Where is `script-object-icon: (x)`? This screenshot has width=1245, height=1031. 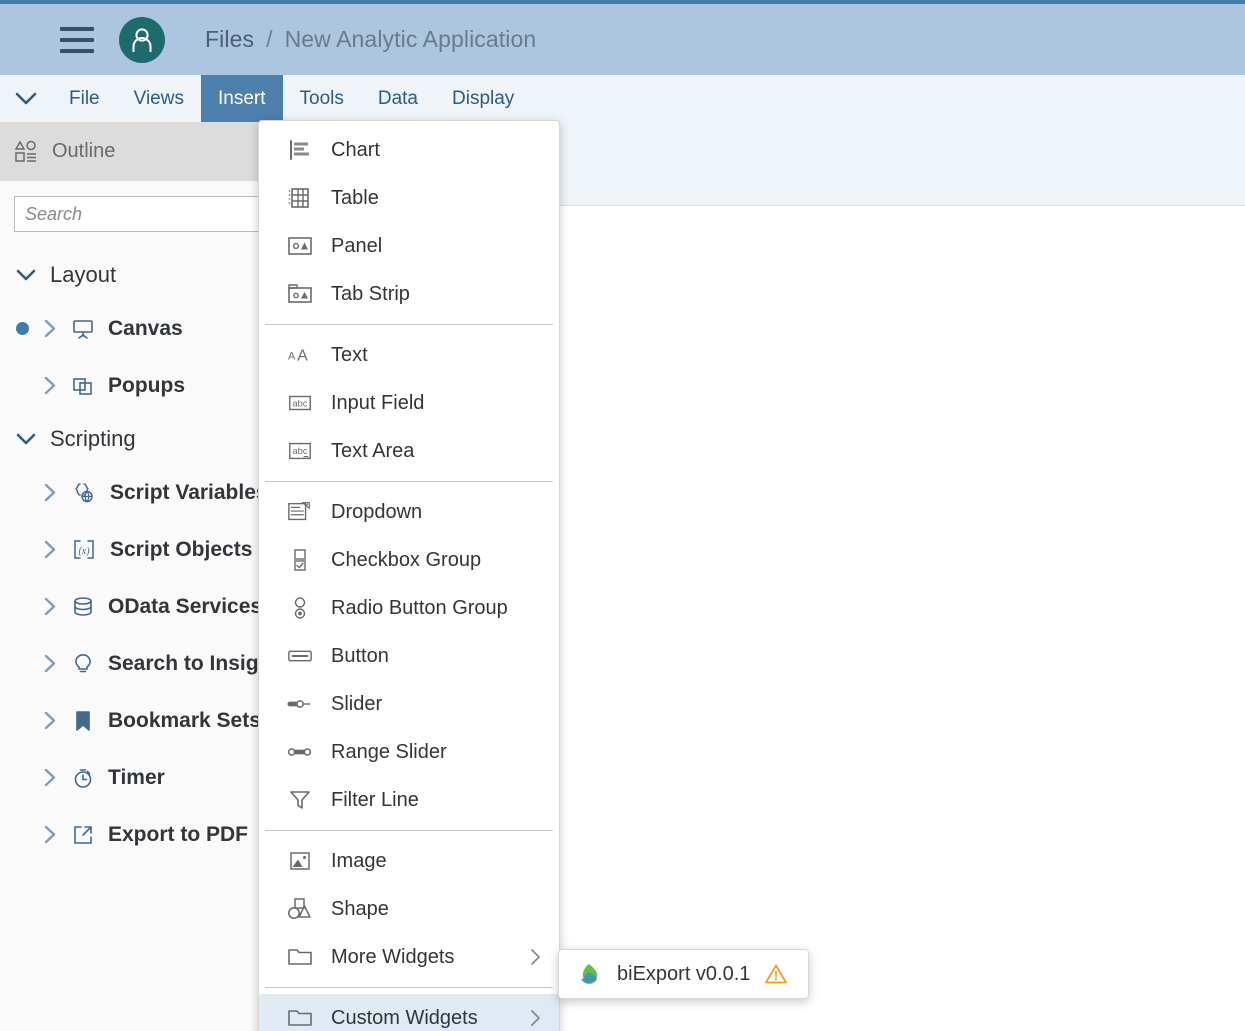
script-object-icon: (x) is located at coordinates (84, 550).